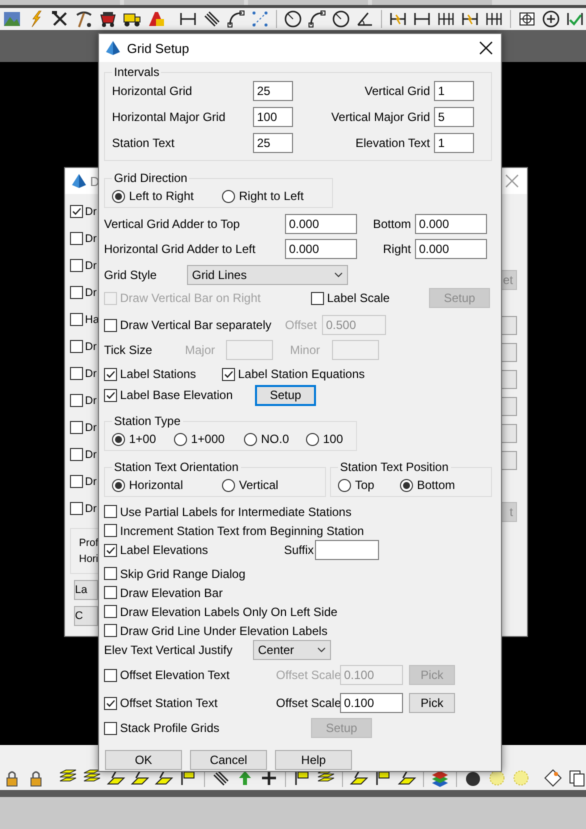  What do you see at coordinates (176, 467) in the screenshot?
I see `group-title: Station Text Orientation` at bounding box center [176, 467].